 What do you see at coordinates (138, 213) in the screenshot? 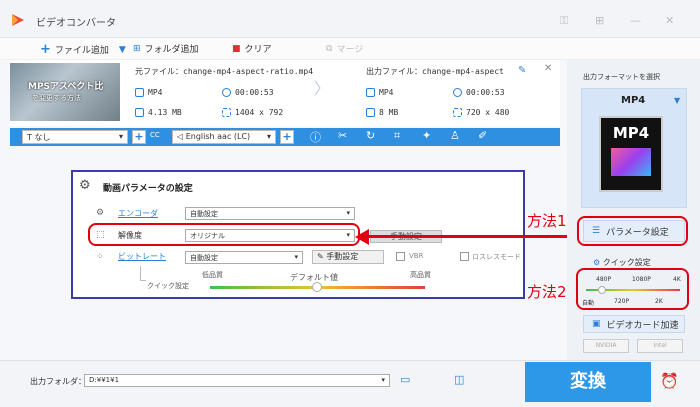
I see `encoder-label: エンコーダ` at bounding box center [138, 213].